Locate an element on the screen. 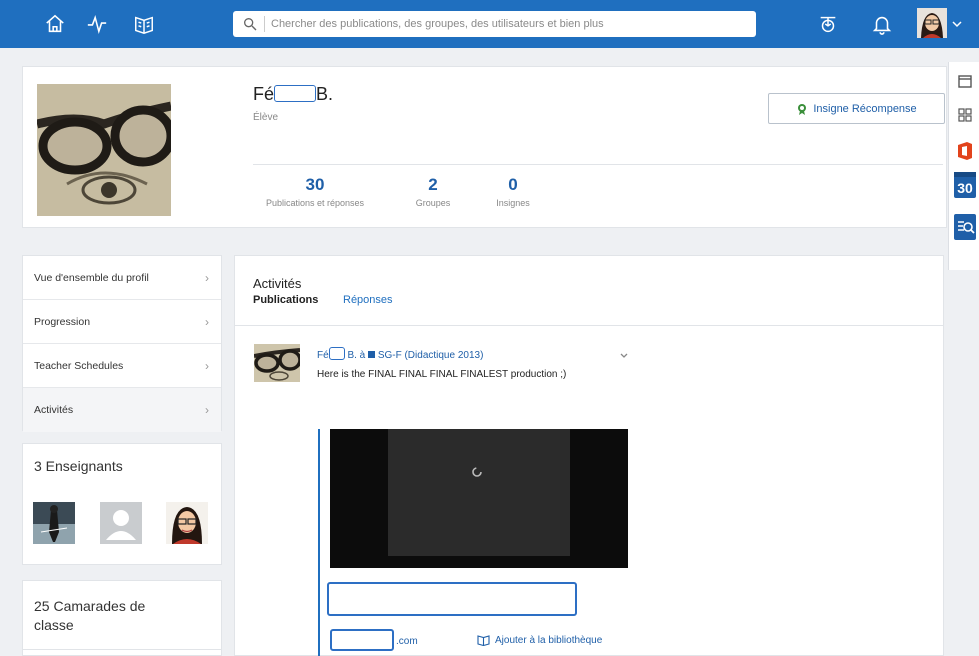 The width and height of the screenshot is (979, 656). stat-label: Publications et réponses is located at coordinates (315, 203).